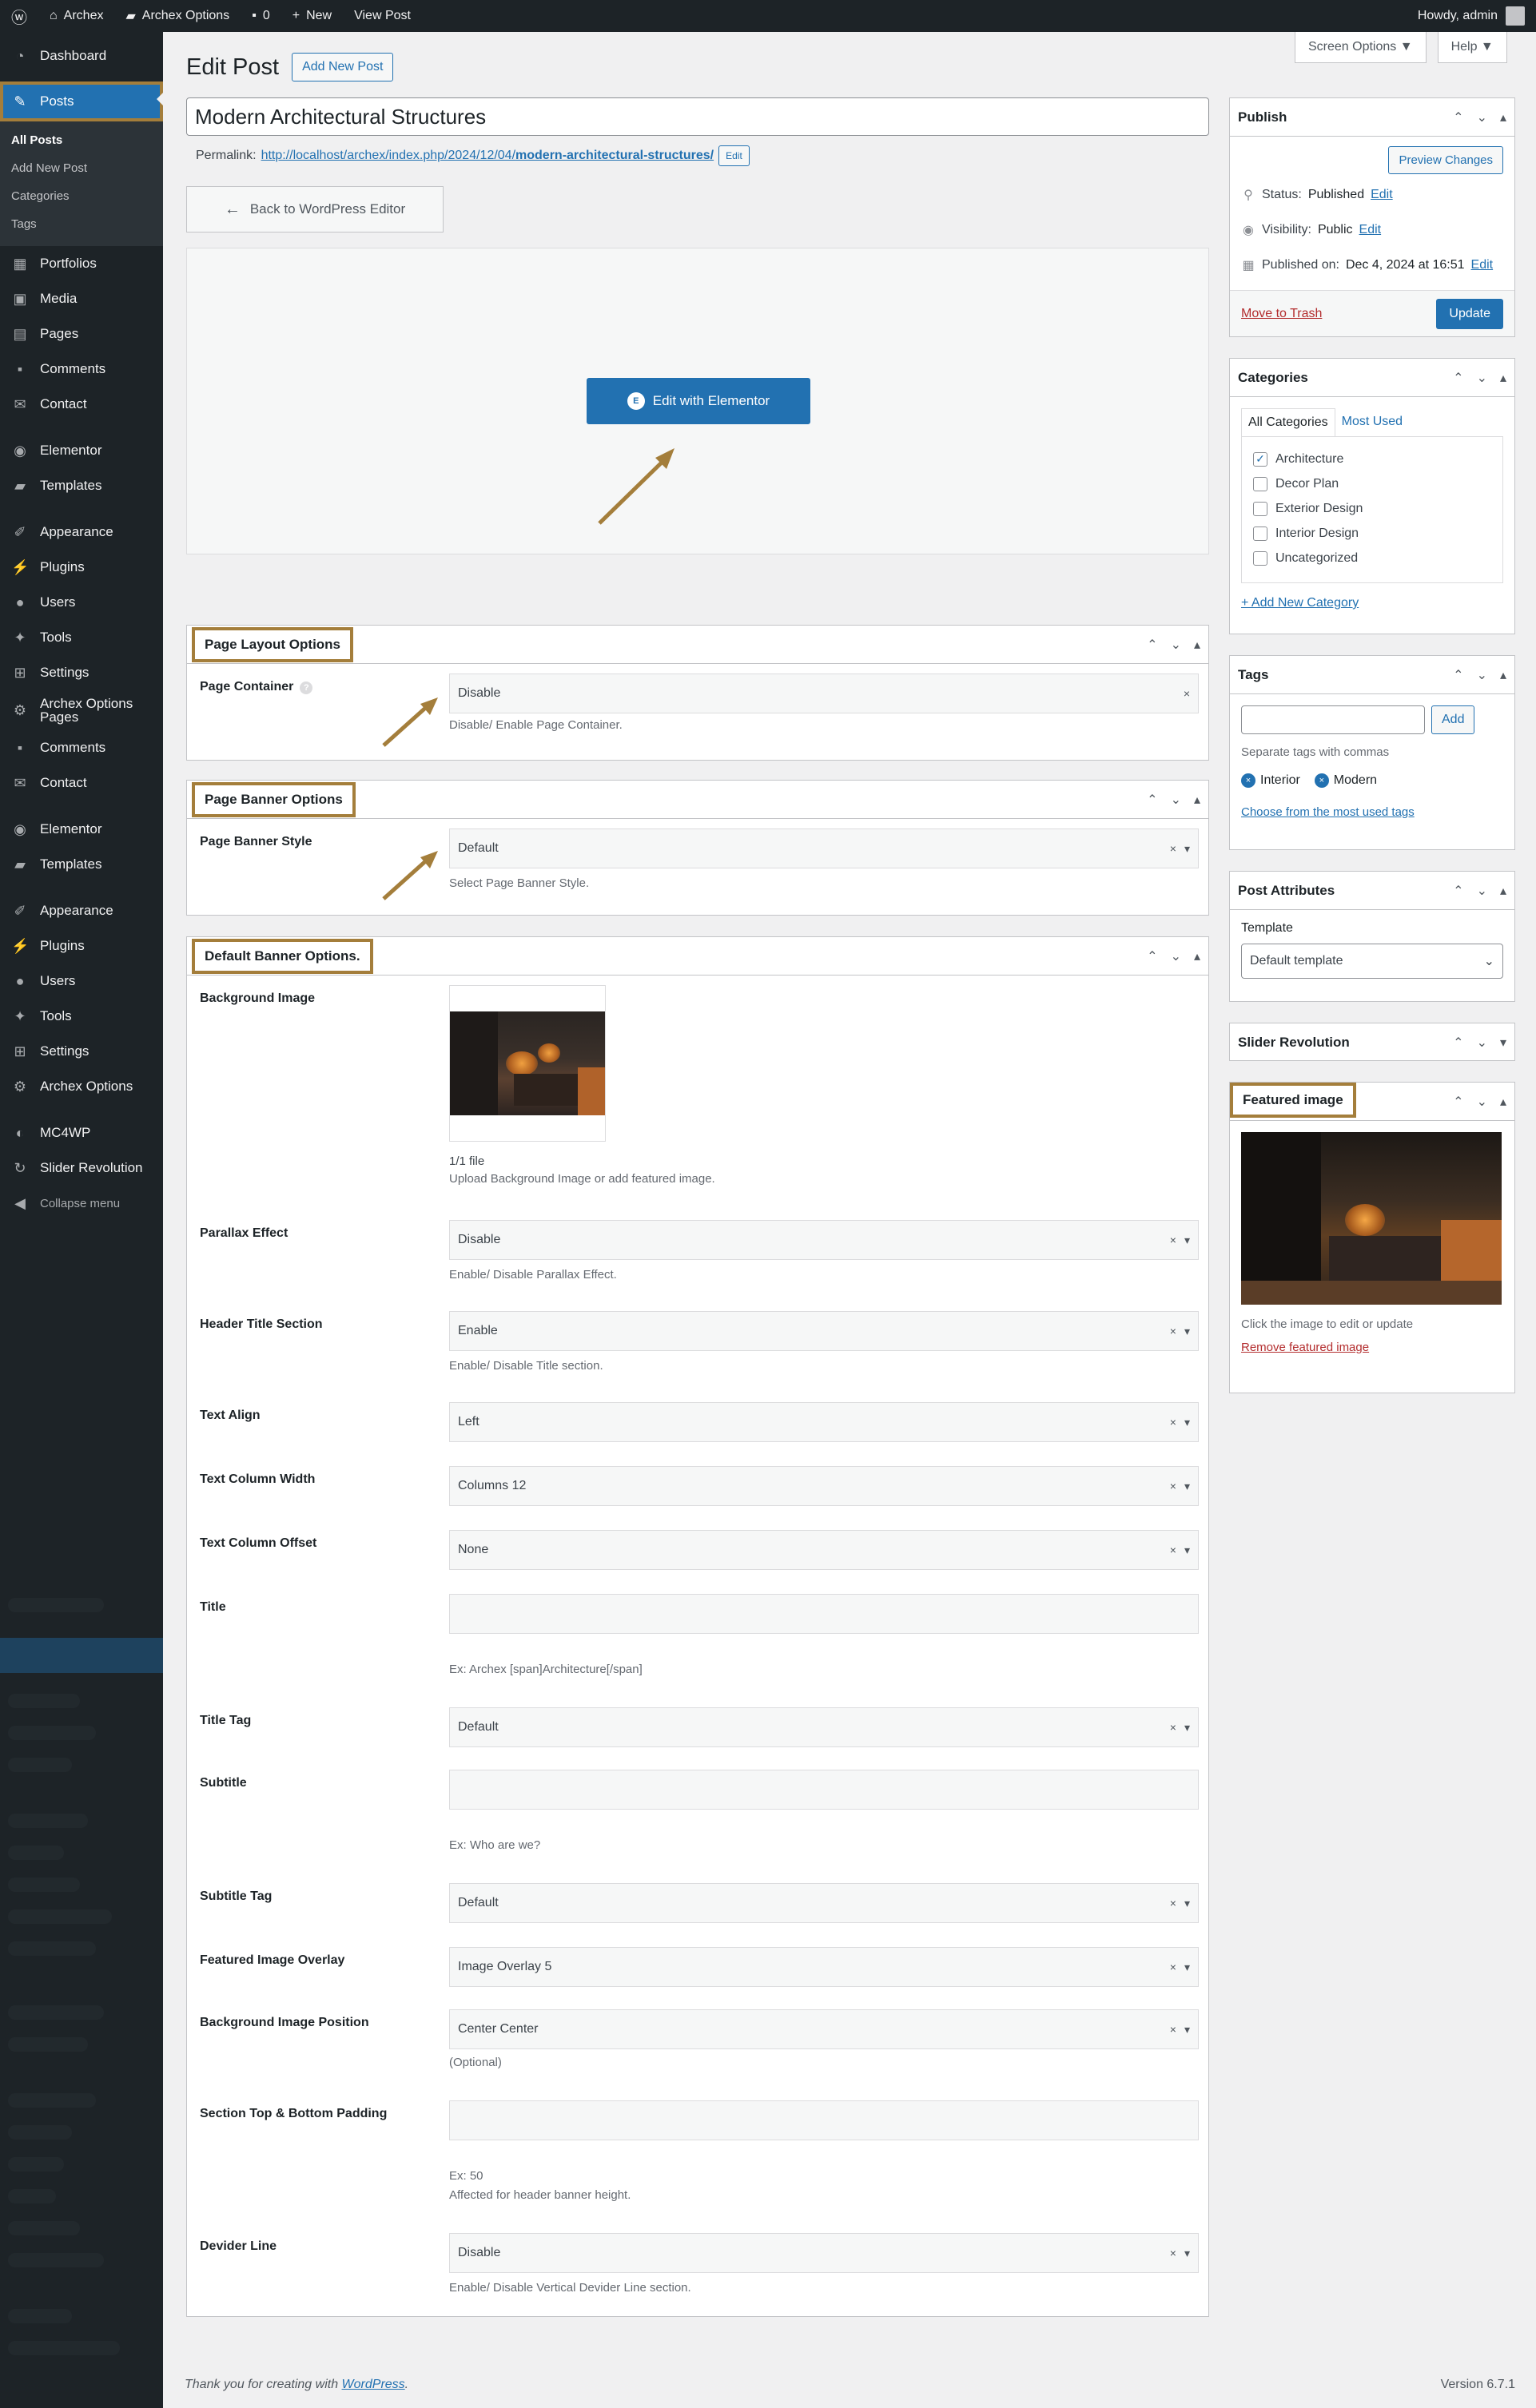 This screenshot has width=1536, height=2408. What do you see at coordinates (1477, 16) in the screenshot?
I see `account-menu: Howdy, admin` at bounding box center [1477, 16].